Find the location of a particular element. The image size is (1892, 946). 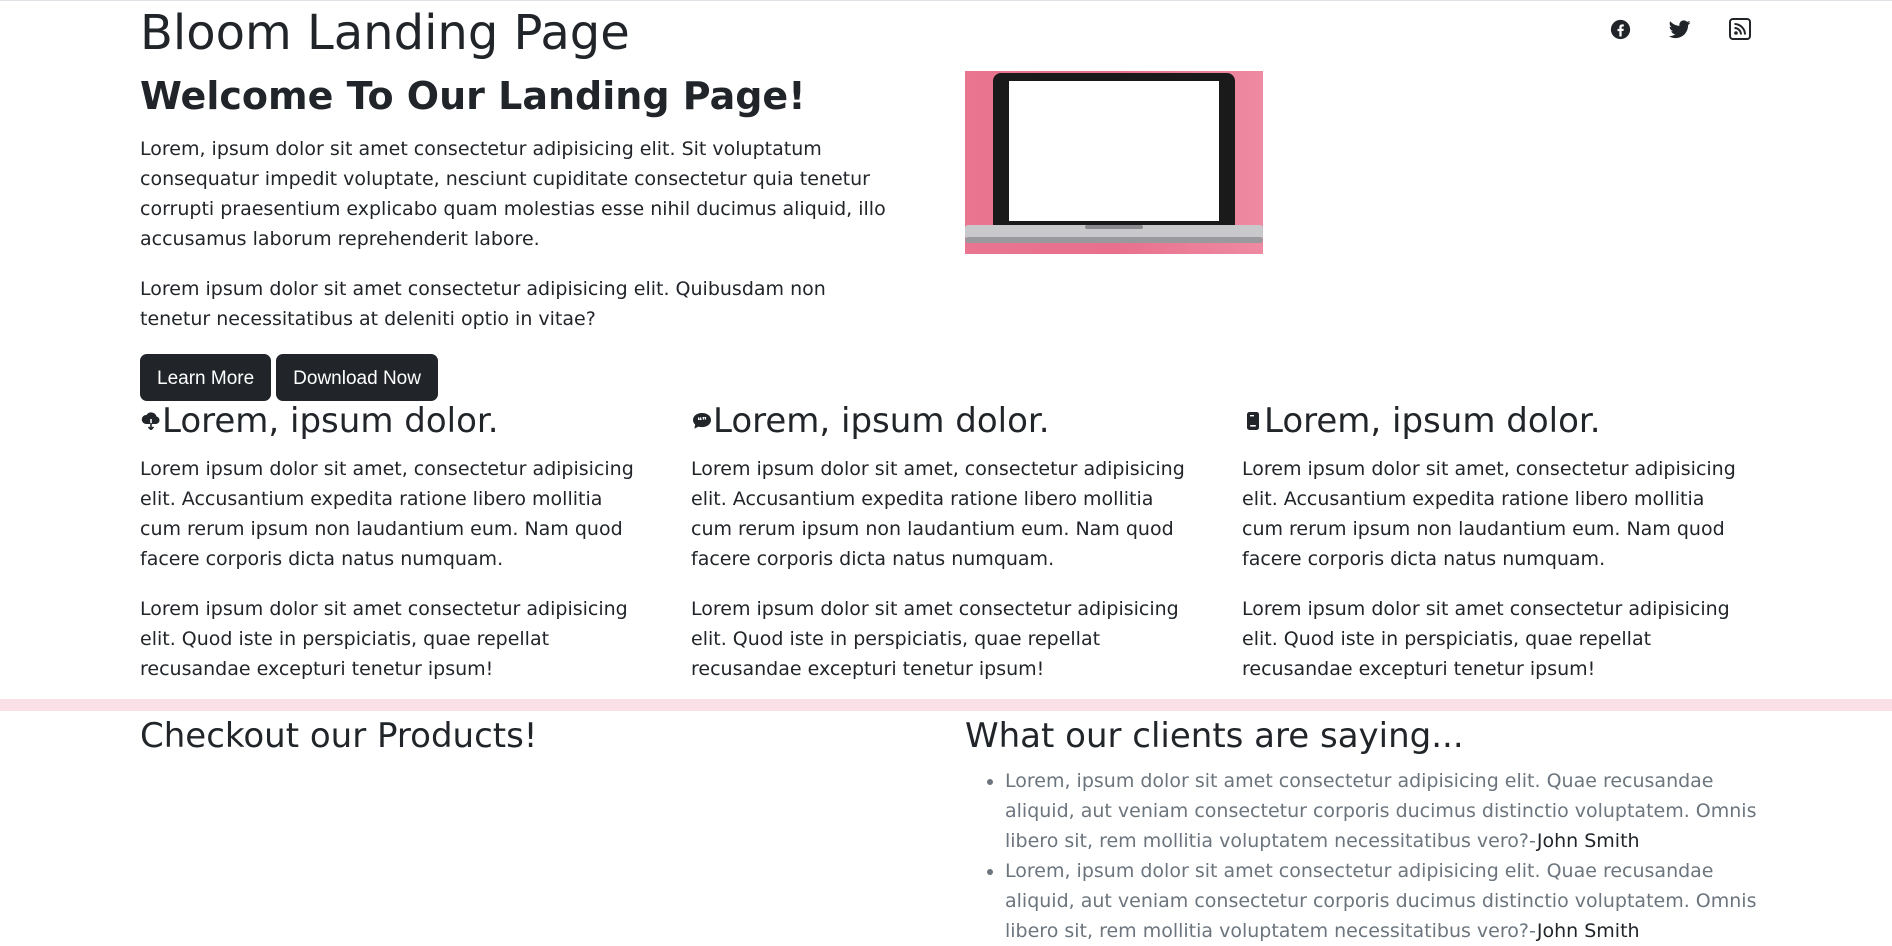

feature-heading: ❝❞ Lorem, ipsum dolor. is located at coordinates (939, 421).